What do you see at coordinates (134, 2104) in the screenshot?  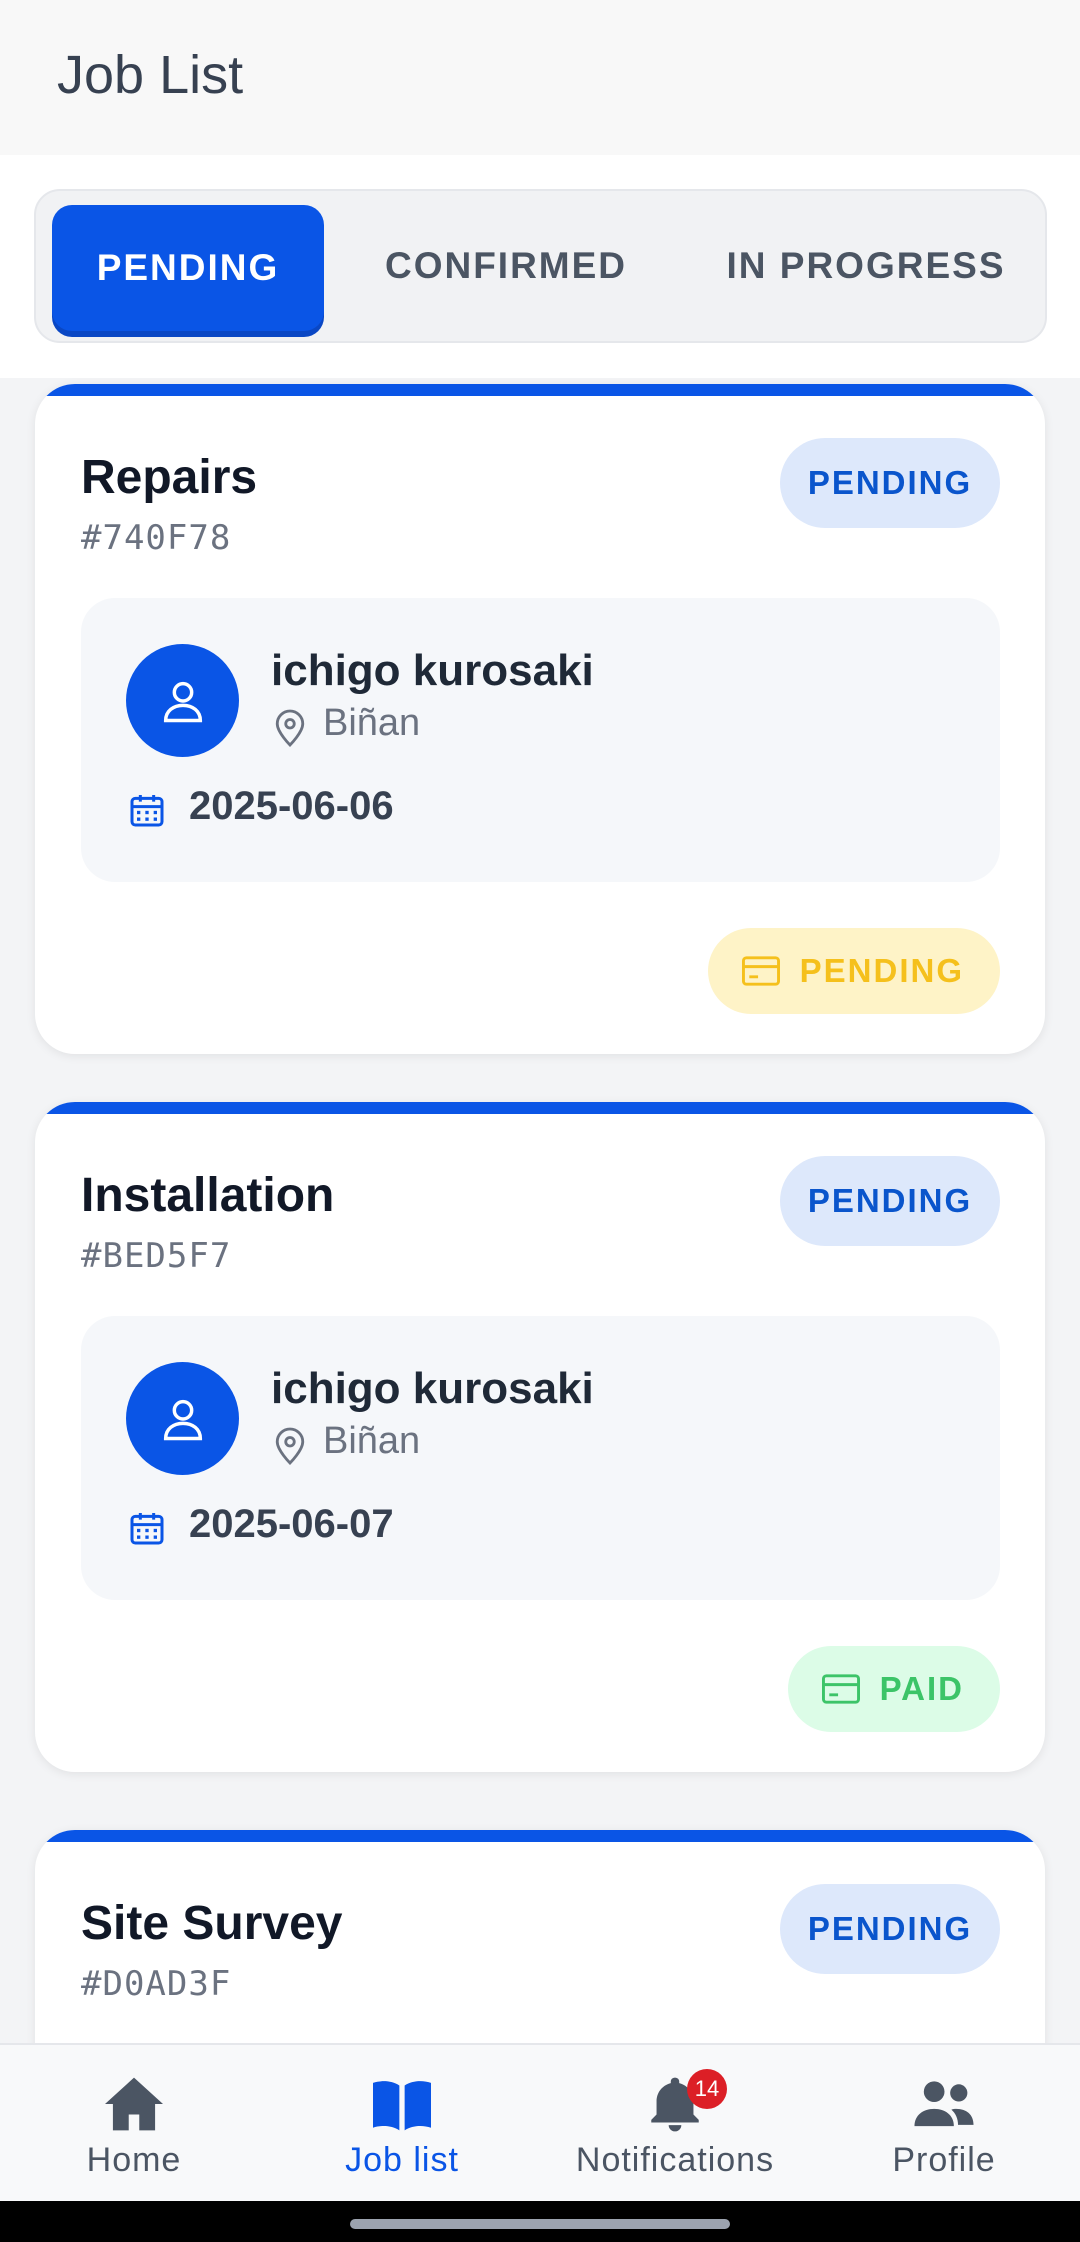 I see `home-icon` at bounding box center [134, 2104].